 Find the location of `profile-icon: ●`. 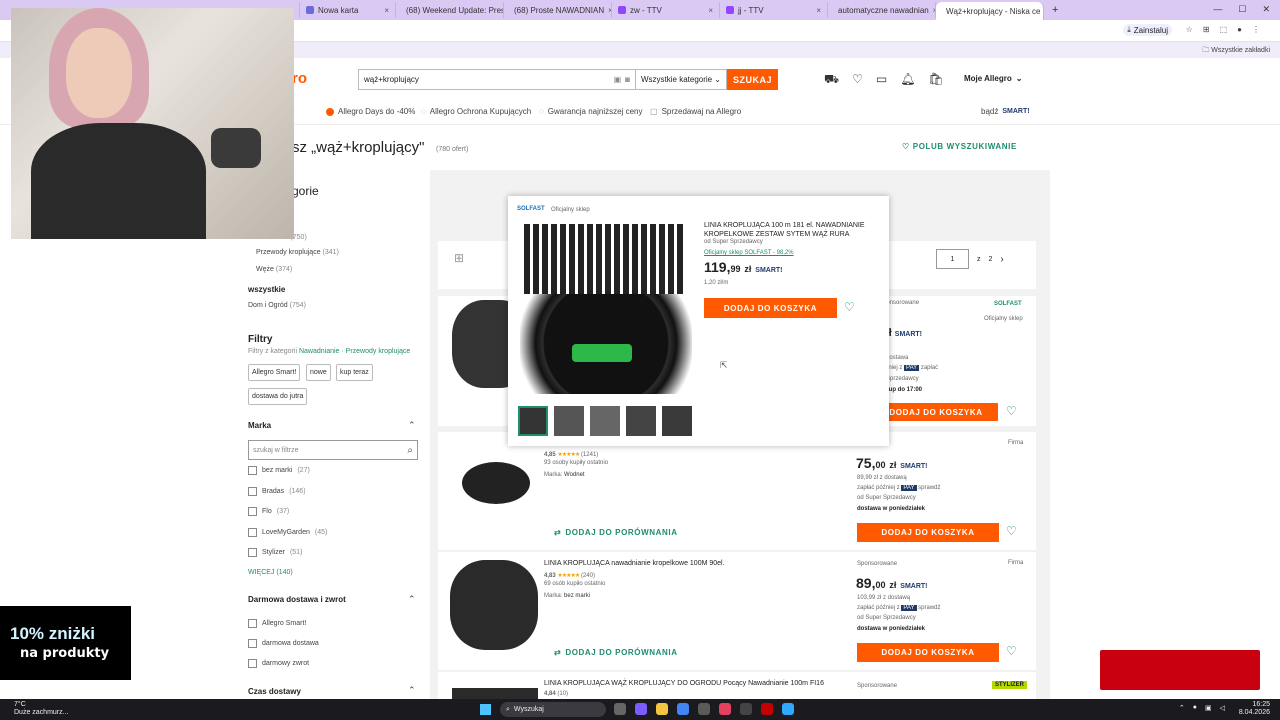

profile-icon: ● is located at coordinates (1239, 29).